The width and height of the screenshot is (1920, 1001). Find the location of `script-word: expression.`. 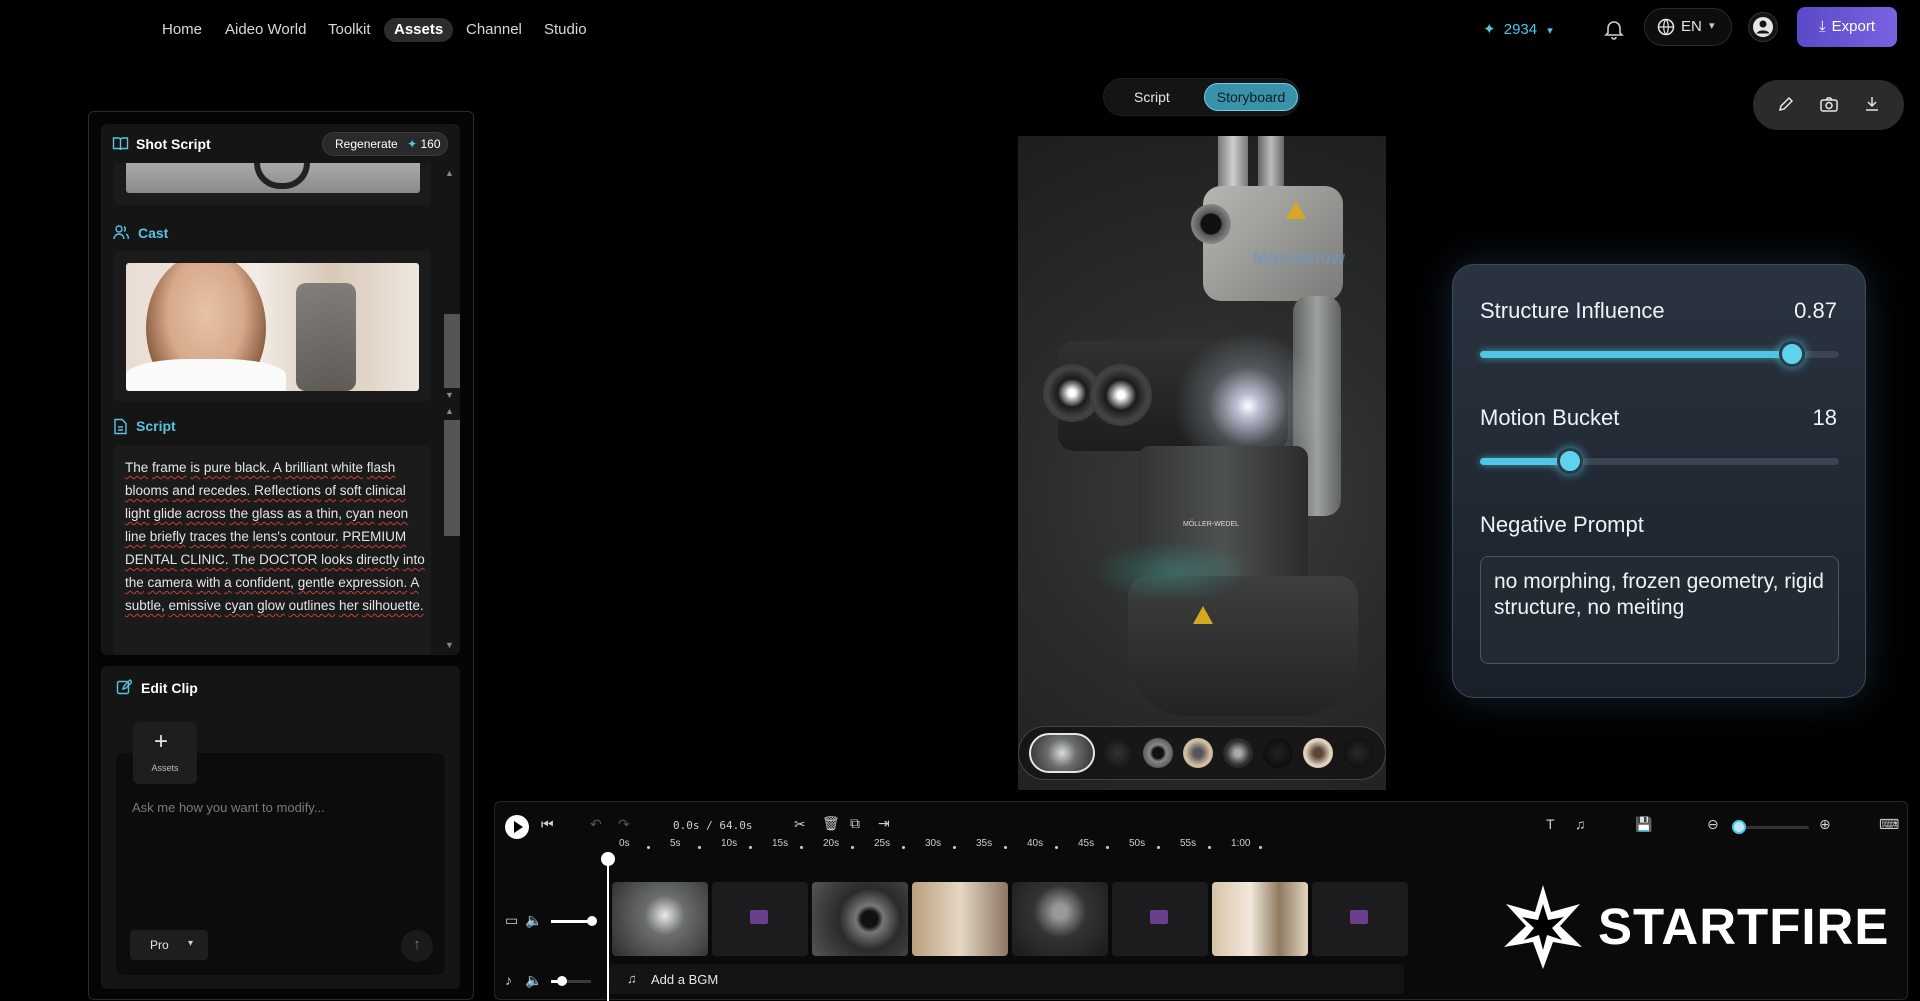

script-word: expression. is located at coordinates (373, 582).